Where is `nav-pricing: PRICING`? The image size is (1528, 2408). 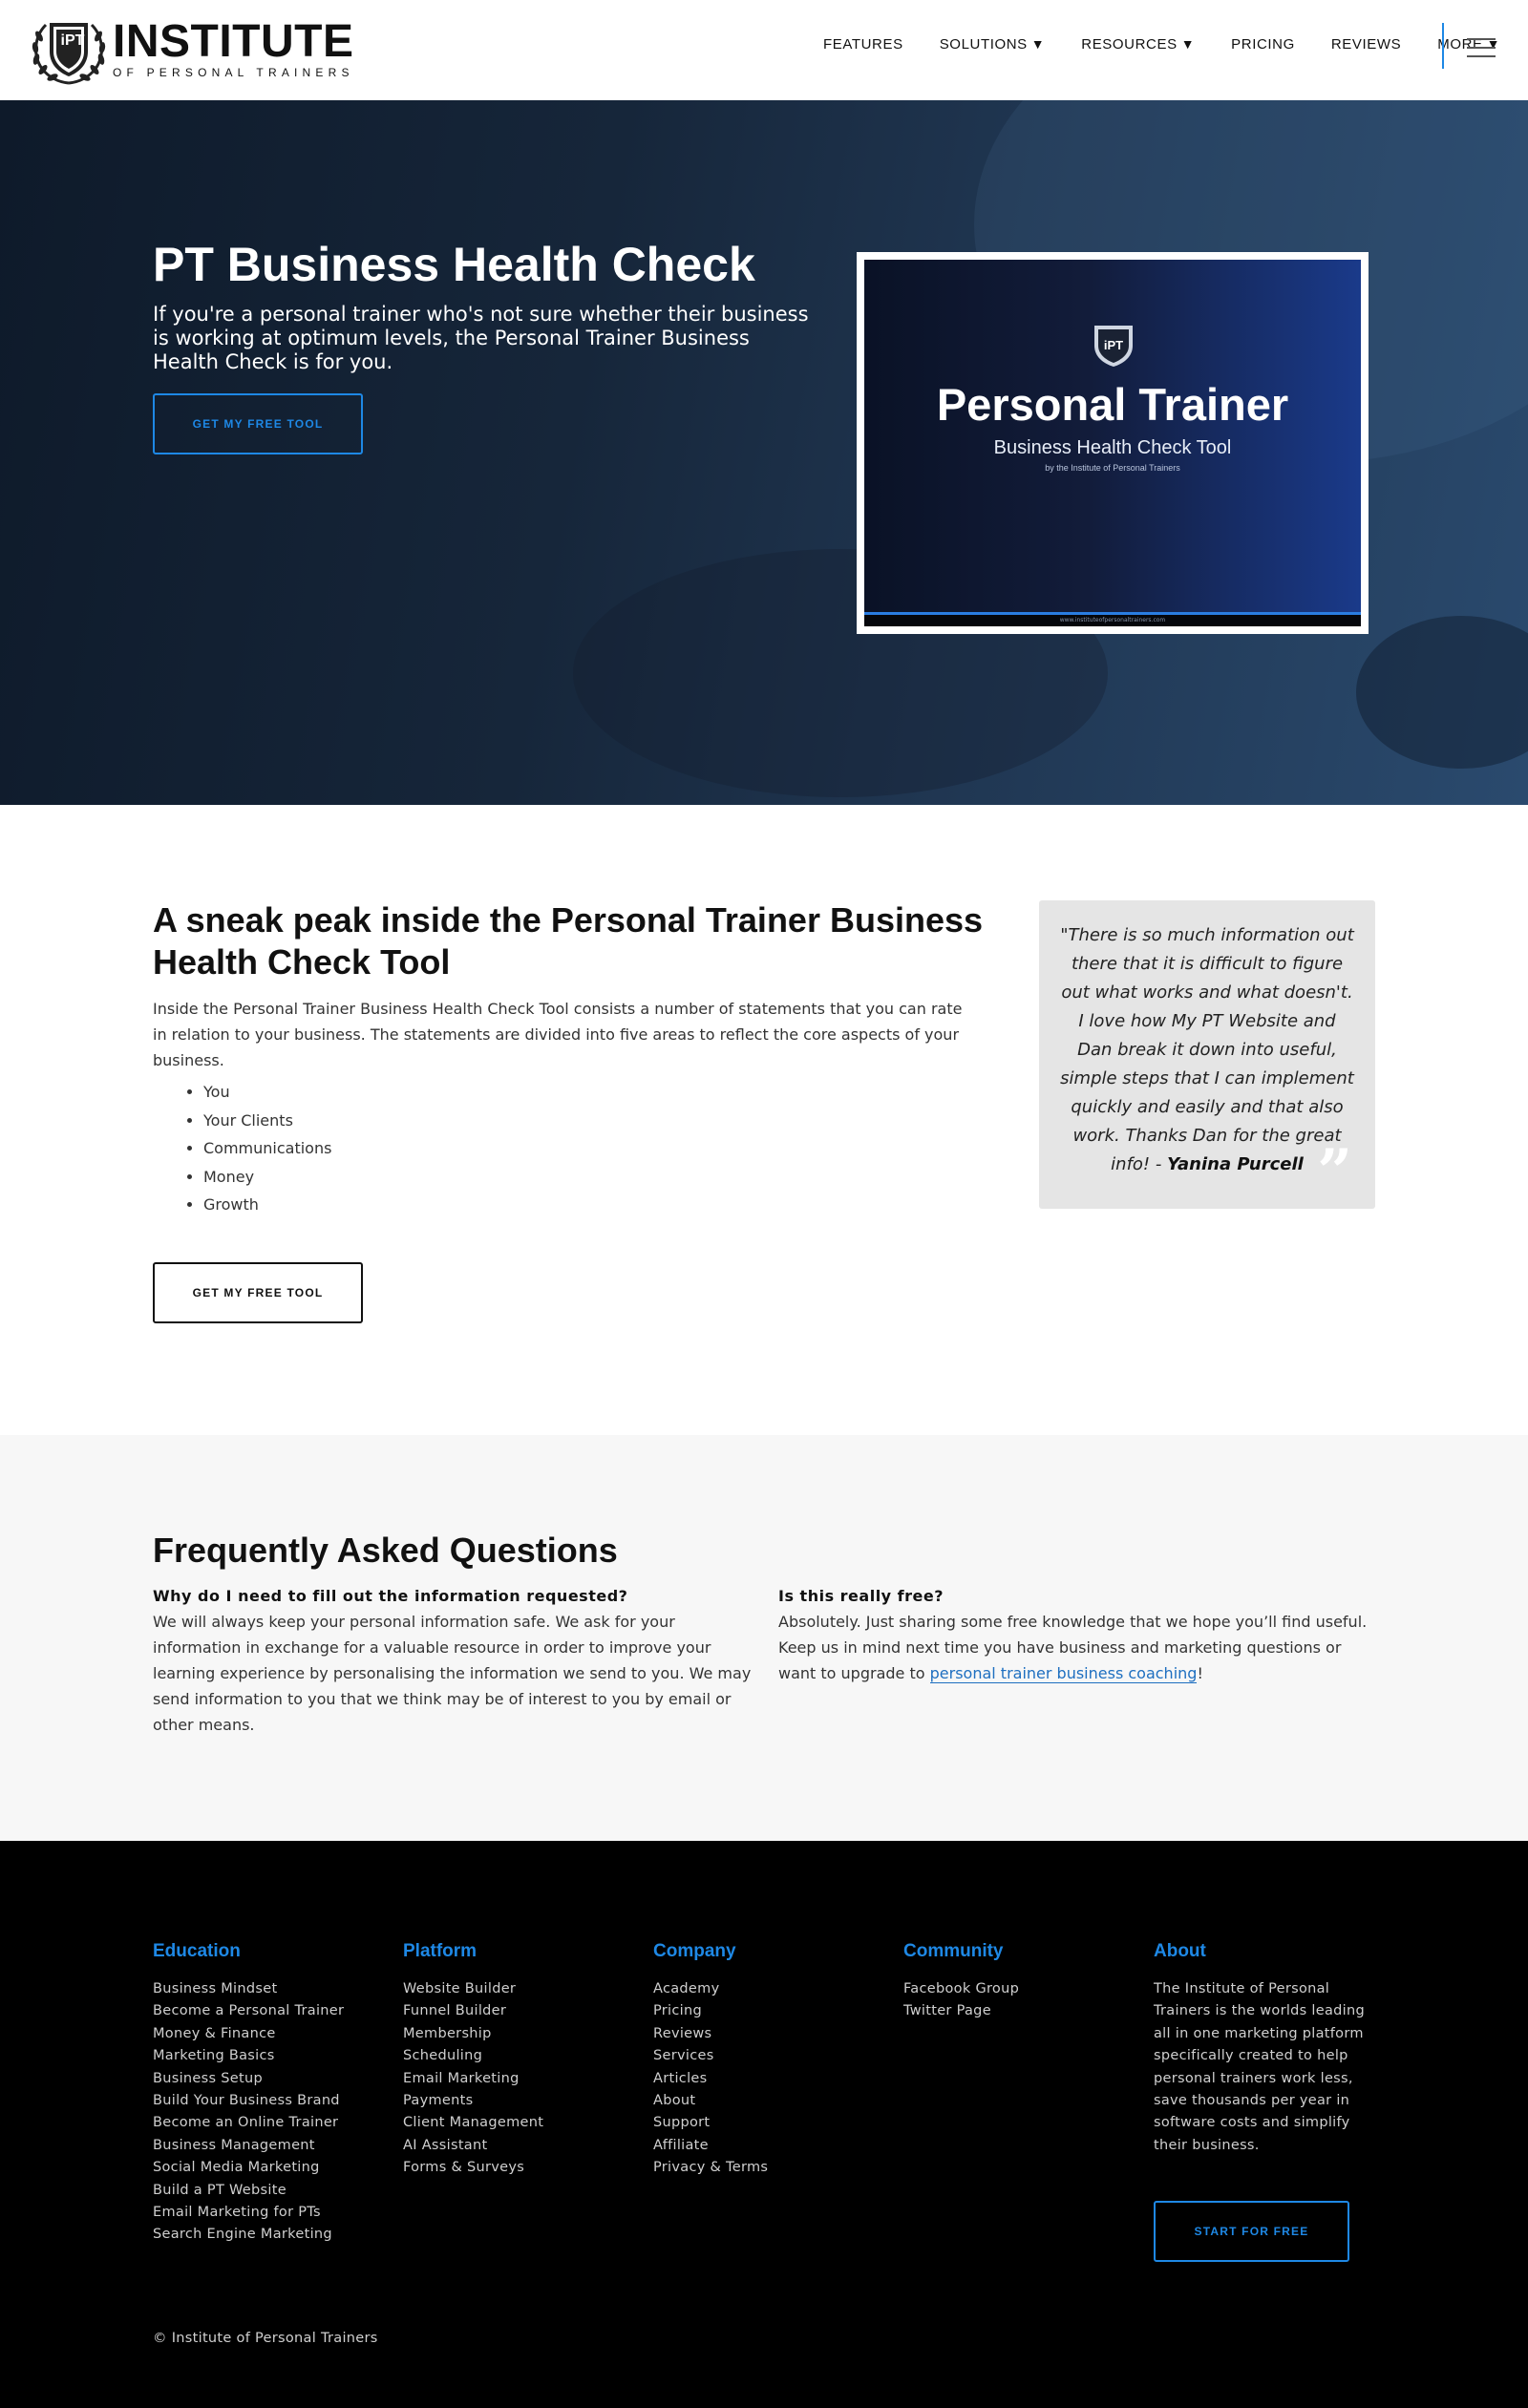
nav-pricing: PRICING is located at coordinates (1263, 44).